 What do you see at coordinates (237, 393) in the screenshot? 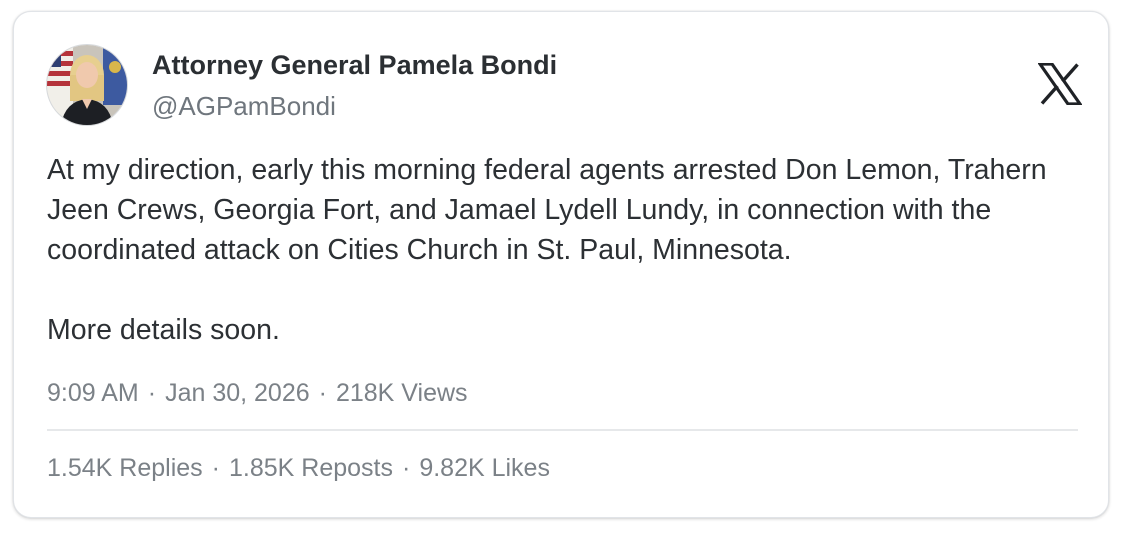
I see `post-date: Jan 30, 2026` at bounding box center [237, 393].